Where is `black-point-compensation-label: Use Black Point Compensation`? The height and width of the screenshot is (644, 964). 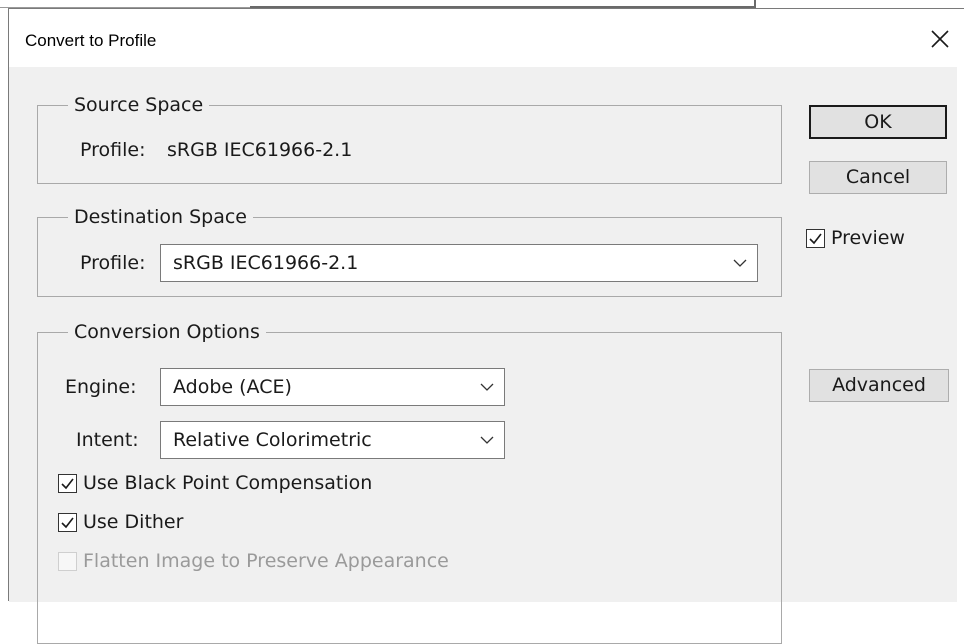 black-point-compensation-label: Use Black Point Compensation is located at coordinates (228, 483).